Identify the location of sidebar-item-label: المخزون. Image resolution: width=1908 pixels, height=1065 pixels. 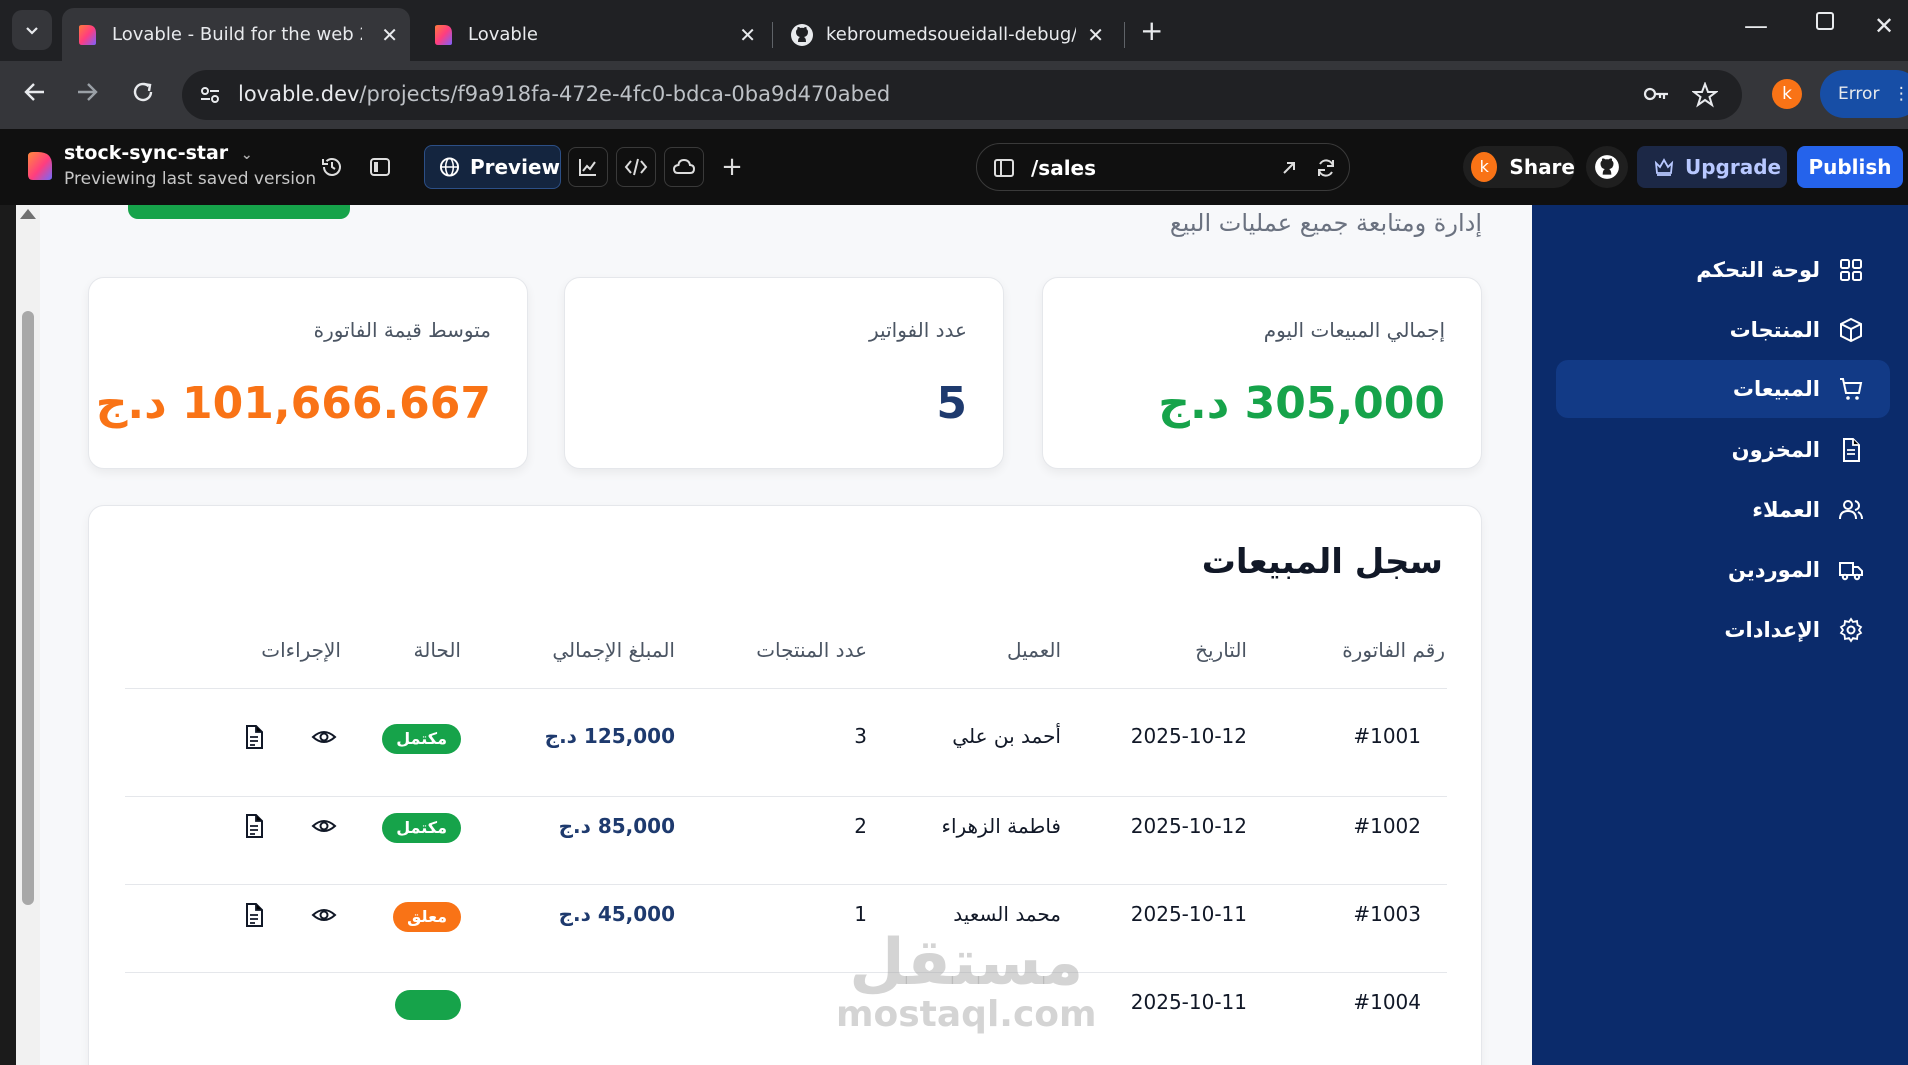
(1775, 450).